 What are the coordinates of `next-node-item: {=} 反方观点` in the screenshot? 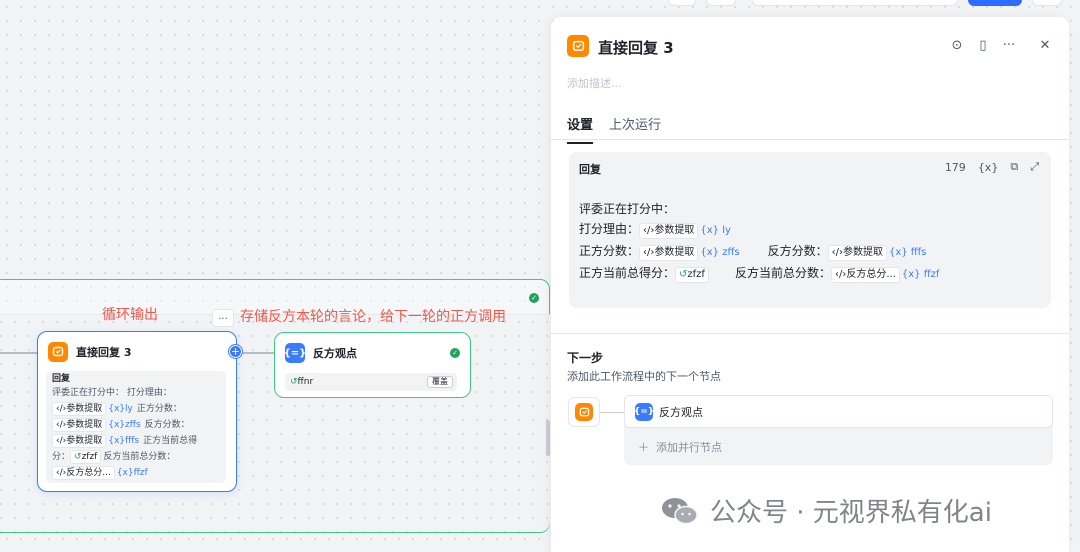 It's located at (838, 411).